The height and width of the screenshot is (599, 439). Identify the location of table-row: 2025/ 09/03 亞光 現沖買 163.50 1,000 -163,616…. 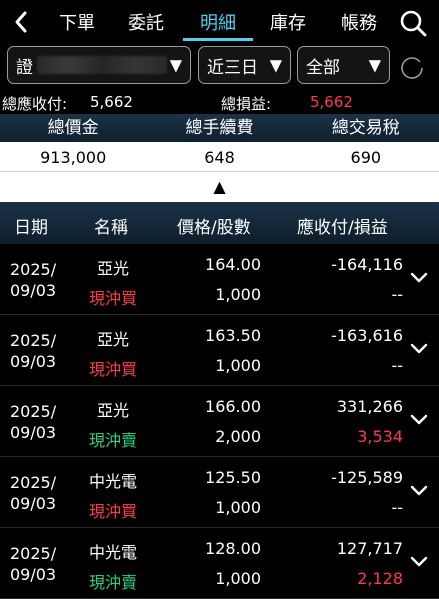
(219, 350).